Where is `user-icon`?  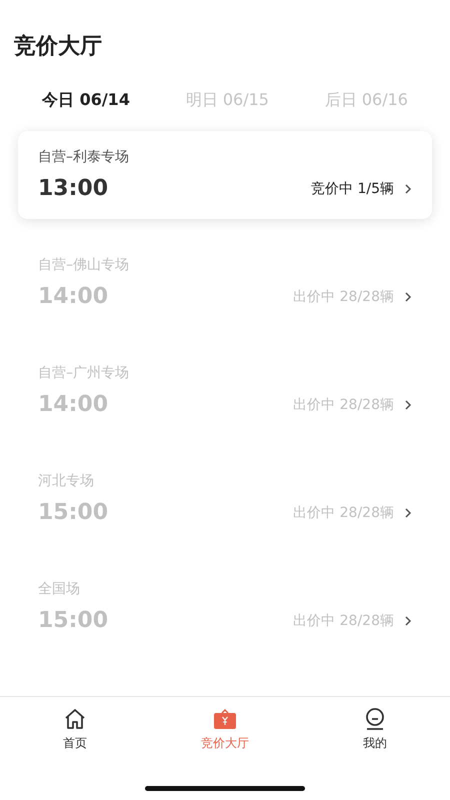
user-icon is located at coordinates (375, 719).